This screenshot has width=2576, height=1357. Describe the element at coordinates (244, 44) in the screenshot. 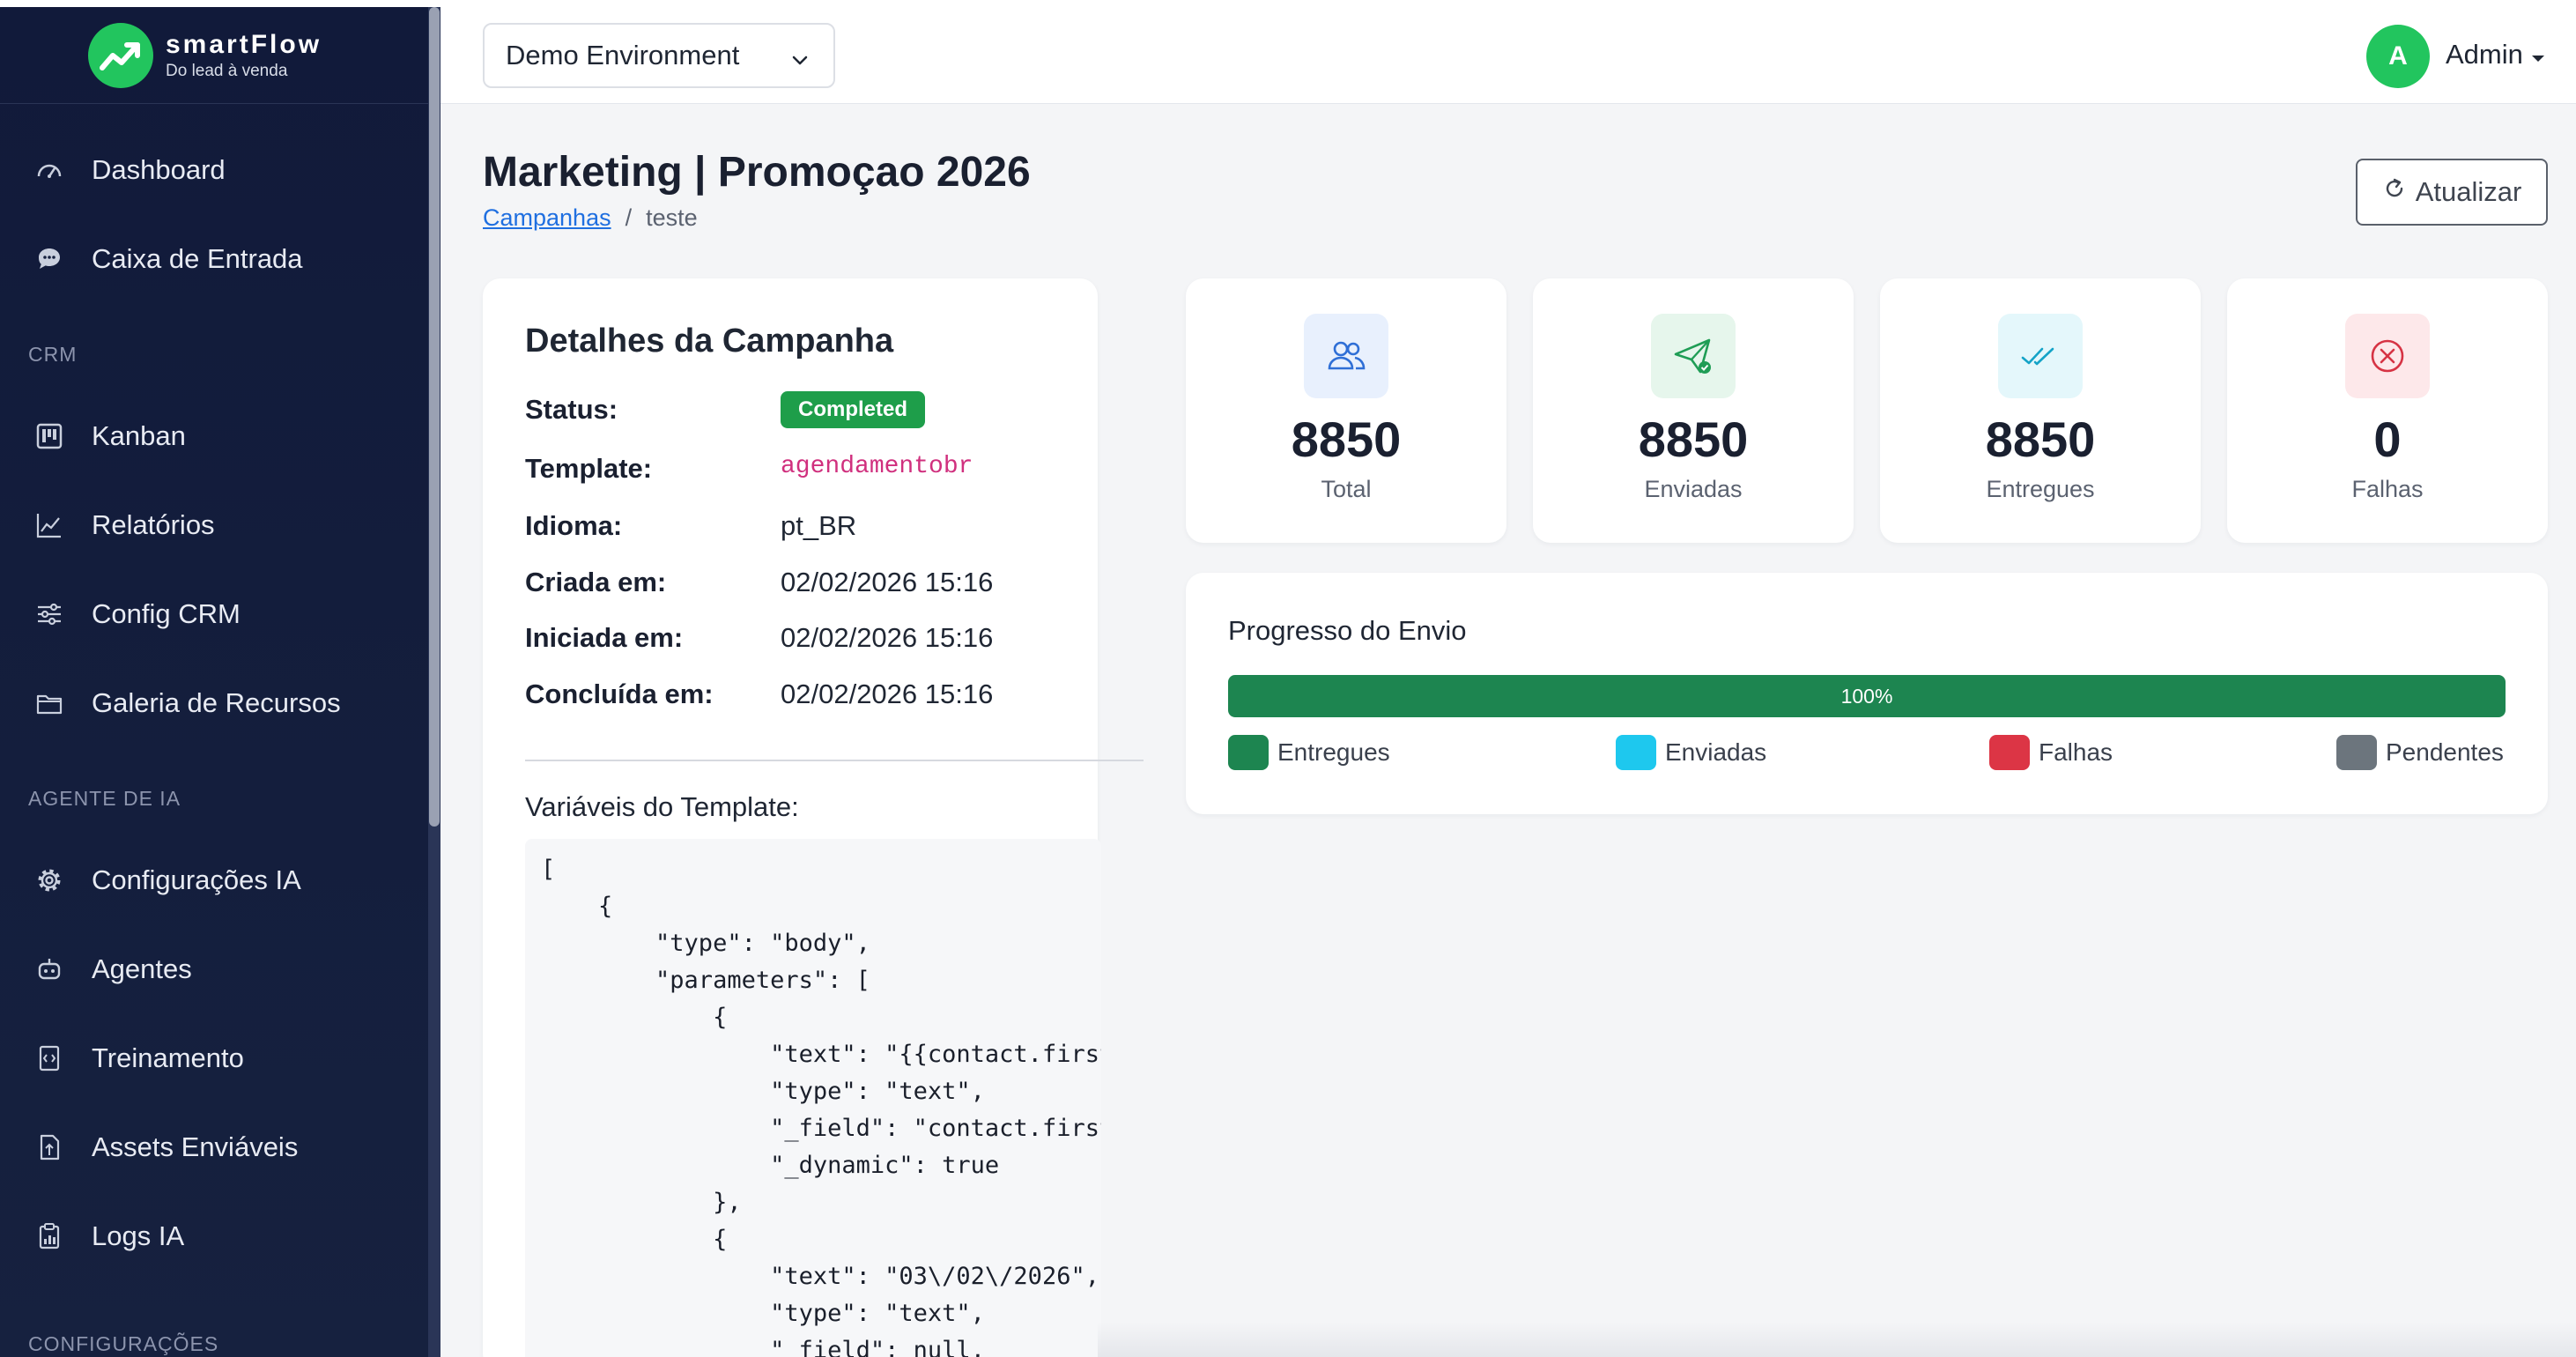

I see `brand-name: smartFlow` at that location.